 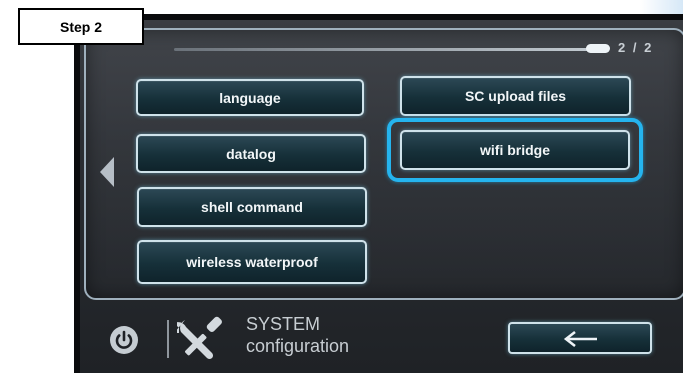 What do you see at coordinates (251, 153) in the screenshot?
I see `datalog-button: datalog` at bounding box center [251, 153].